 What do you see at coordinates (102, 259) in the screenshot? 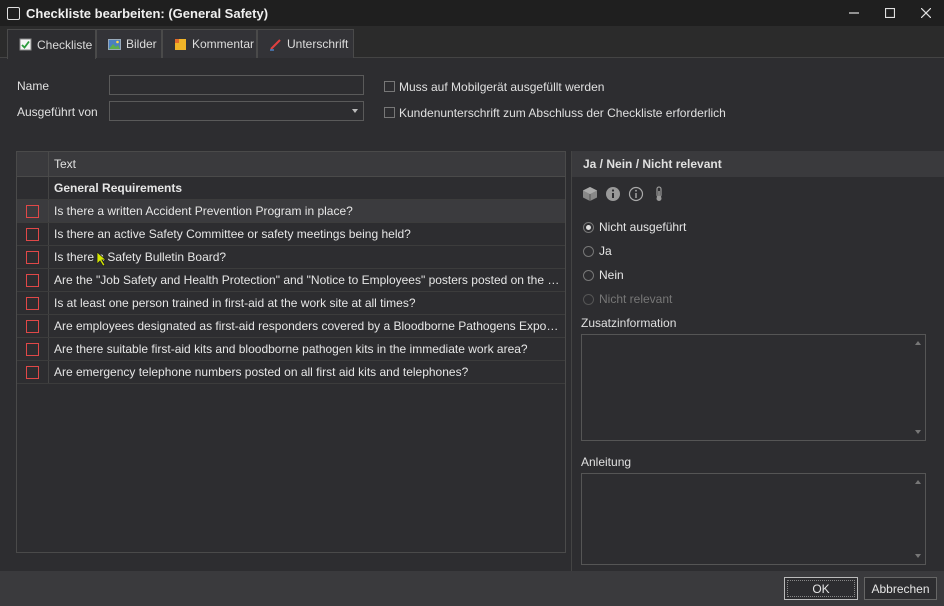
I see `mouse-cursor-icon` at bounding box center [102, 259].